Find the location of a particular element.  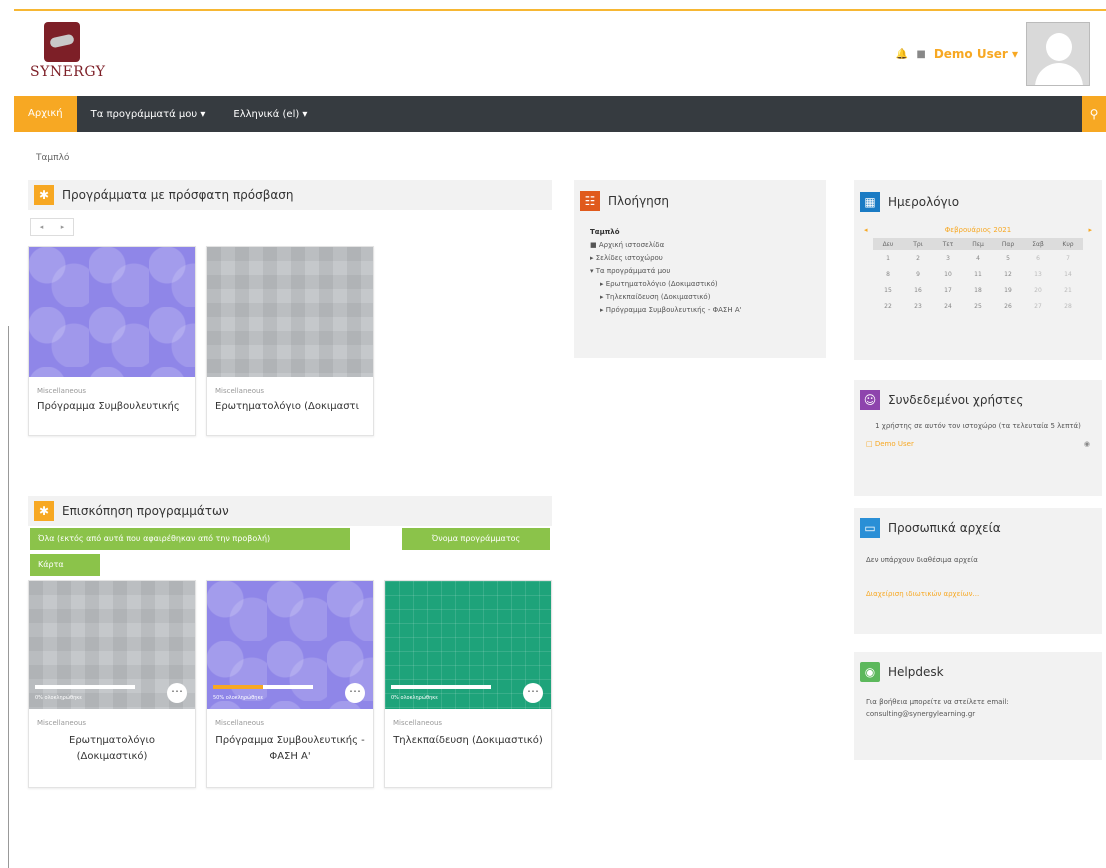

calendar-next-button: ▸ is located at coordinates (1090, 230).